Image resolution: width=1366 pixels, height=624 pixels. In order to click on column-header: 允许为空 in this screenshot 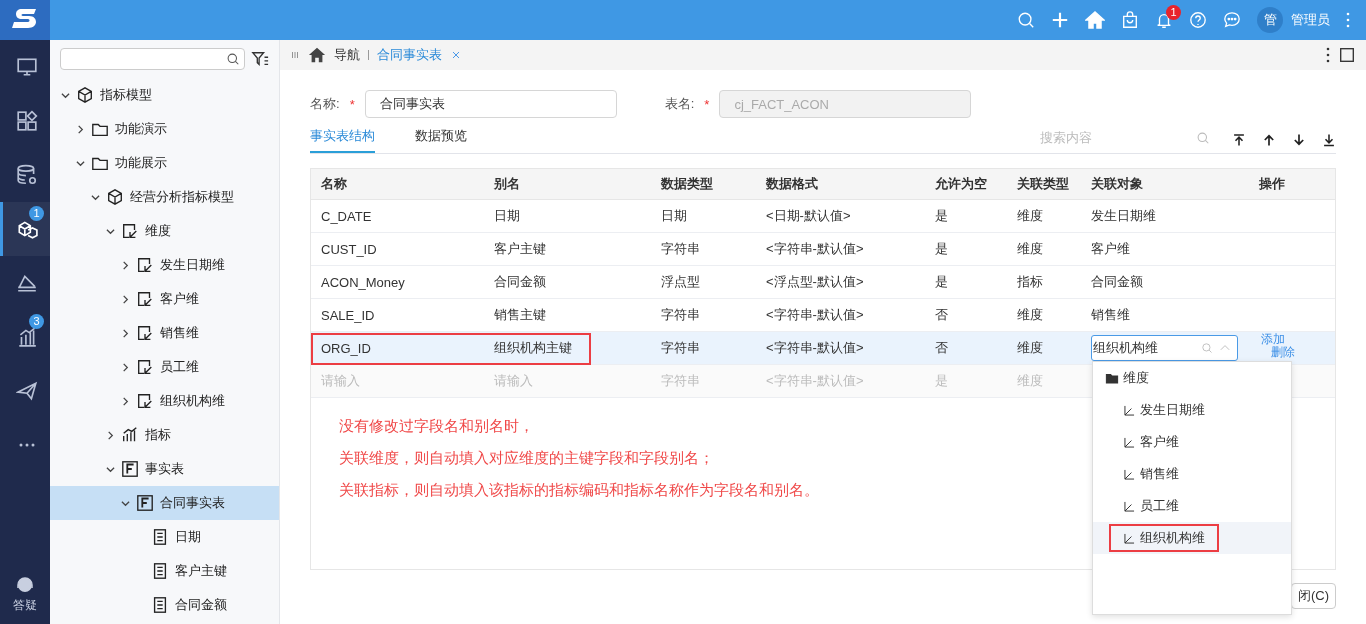, I will do `click(961, 184)`.